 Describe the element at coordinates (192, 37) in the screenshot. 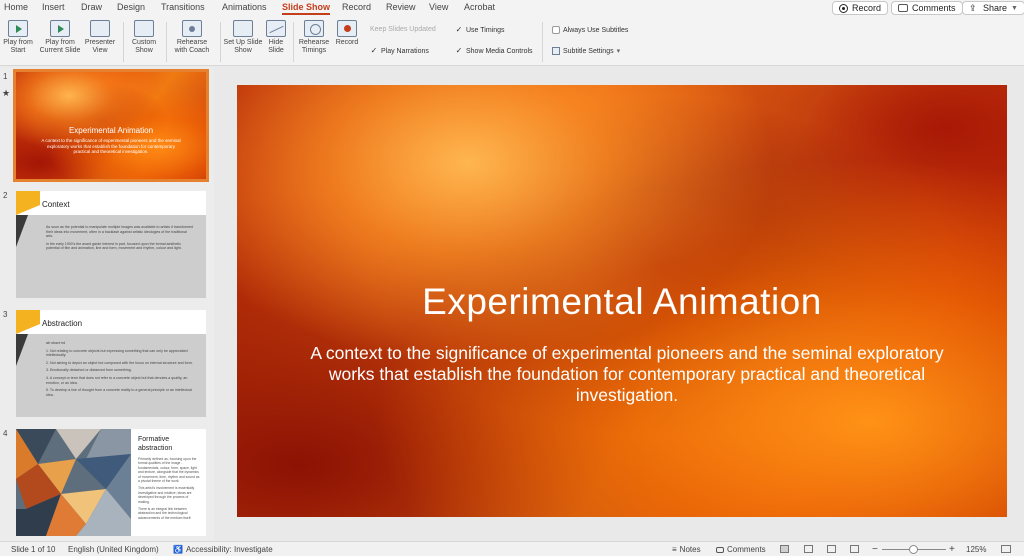

I see `rehearse-with-coach-button: Rehearse with Coach` at that location.